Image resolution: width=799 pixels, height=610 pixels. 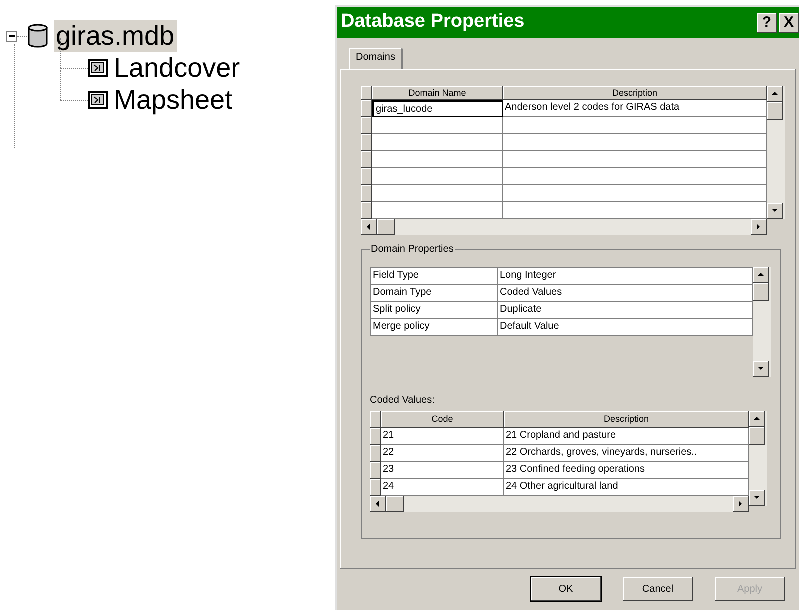 I want to click on property-name: Merge policy, so click(x=434, y=327).